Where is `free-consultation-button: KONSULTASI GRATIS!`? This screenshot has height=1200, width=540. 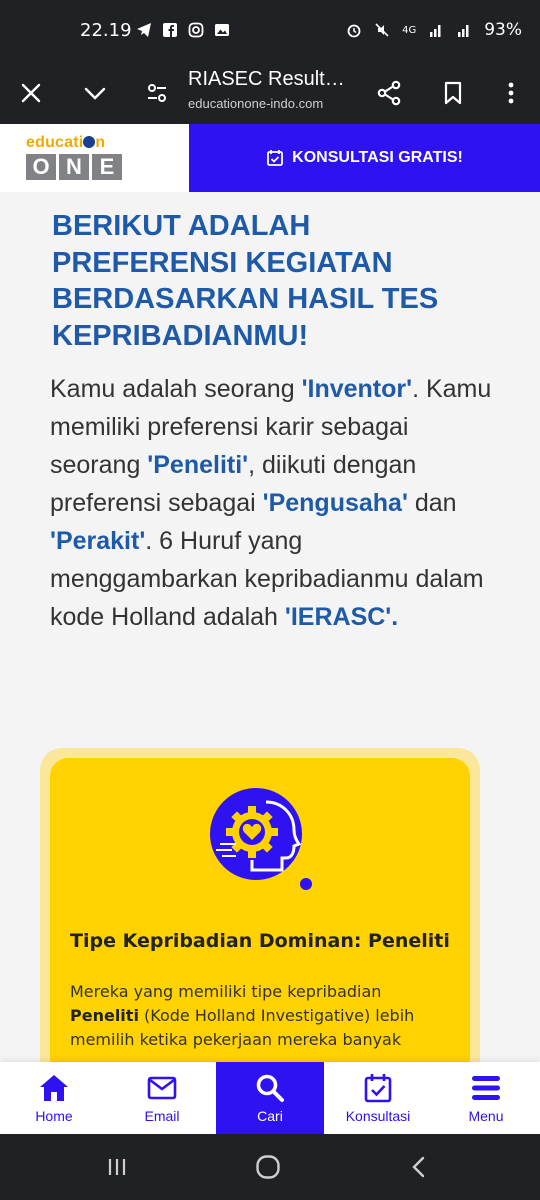 free-consultation-button: KONSULTASI GRATIS! is located at coordinates (364, 158).